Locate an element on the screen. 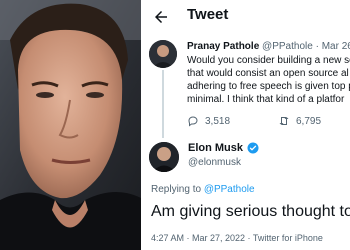  replying-handle-link: @PPathole is located at coordinates (229, 189).